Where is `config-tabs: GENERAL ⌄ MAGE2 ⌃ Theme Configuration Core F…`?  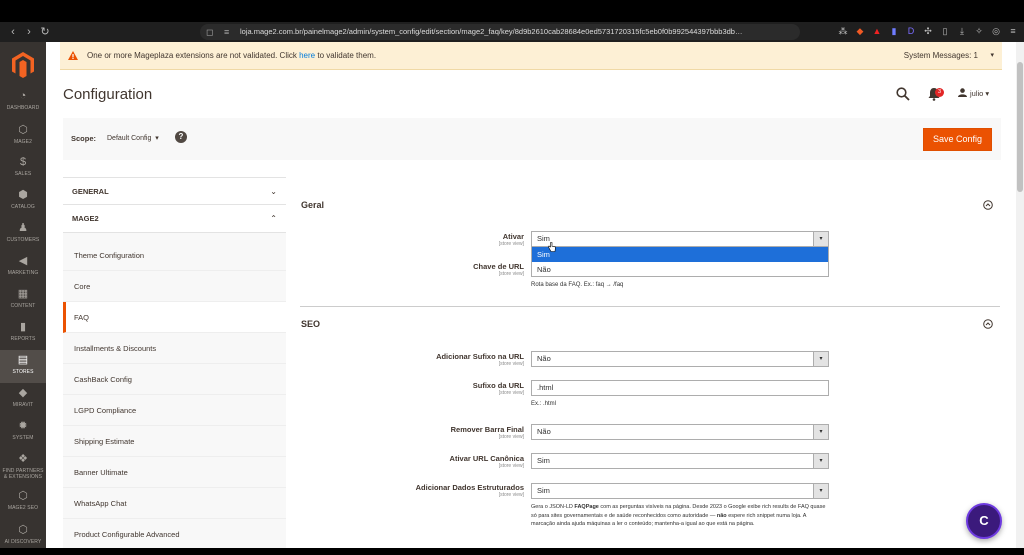
config-tabs: GENERAL ⌄ MAGE2 ⌃ Theme Configuration Core F… is located at coordinates (174, 362).